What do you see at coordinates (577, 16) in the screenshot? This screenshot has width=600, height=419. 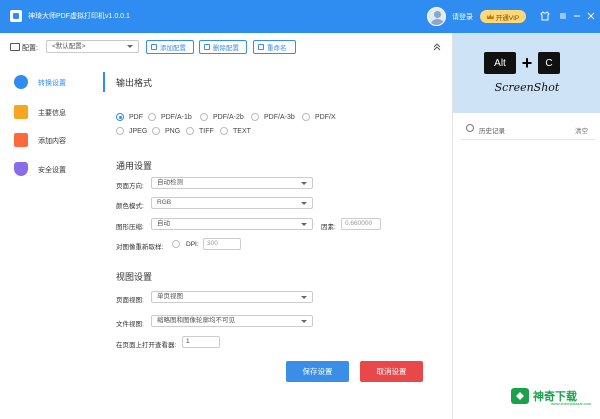 I see `minimize-icon` at bounding box center [577, 16].